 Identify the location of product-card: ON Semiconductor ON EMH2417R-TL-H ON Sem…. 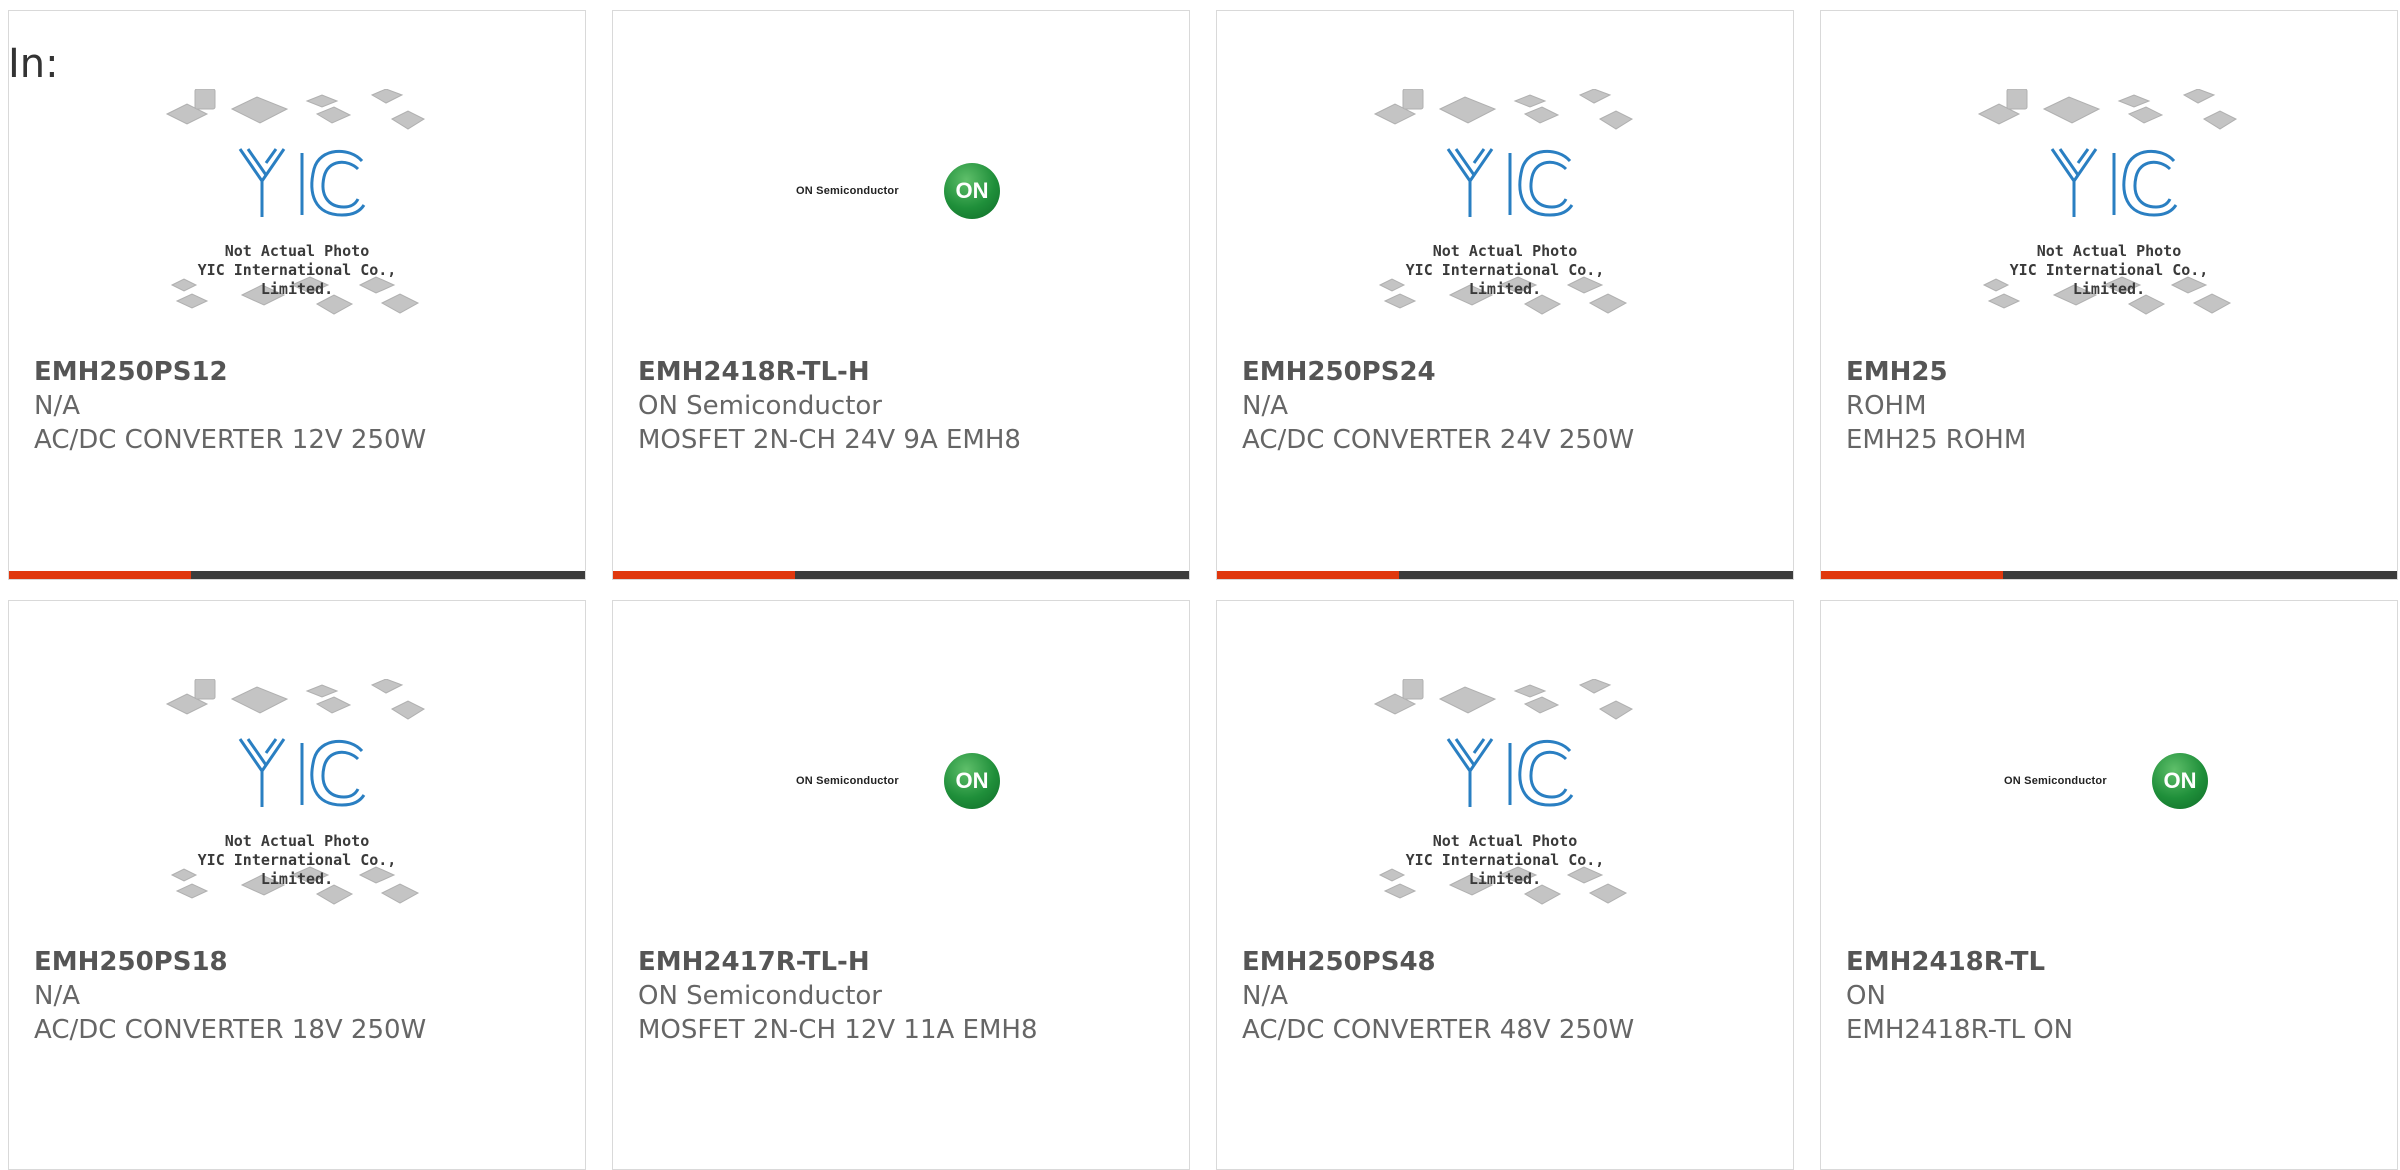
(901, 885).